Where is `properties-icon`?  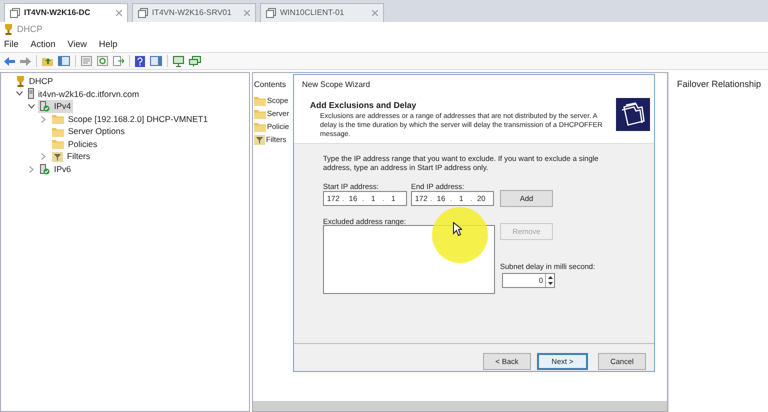 properties-icon is located at coordinates (86, 61).